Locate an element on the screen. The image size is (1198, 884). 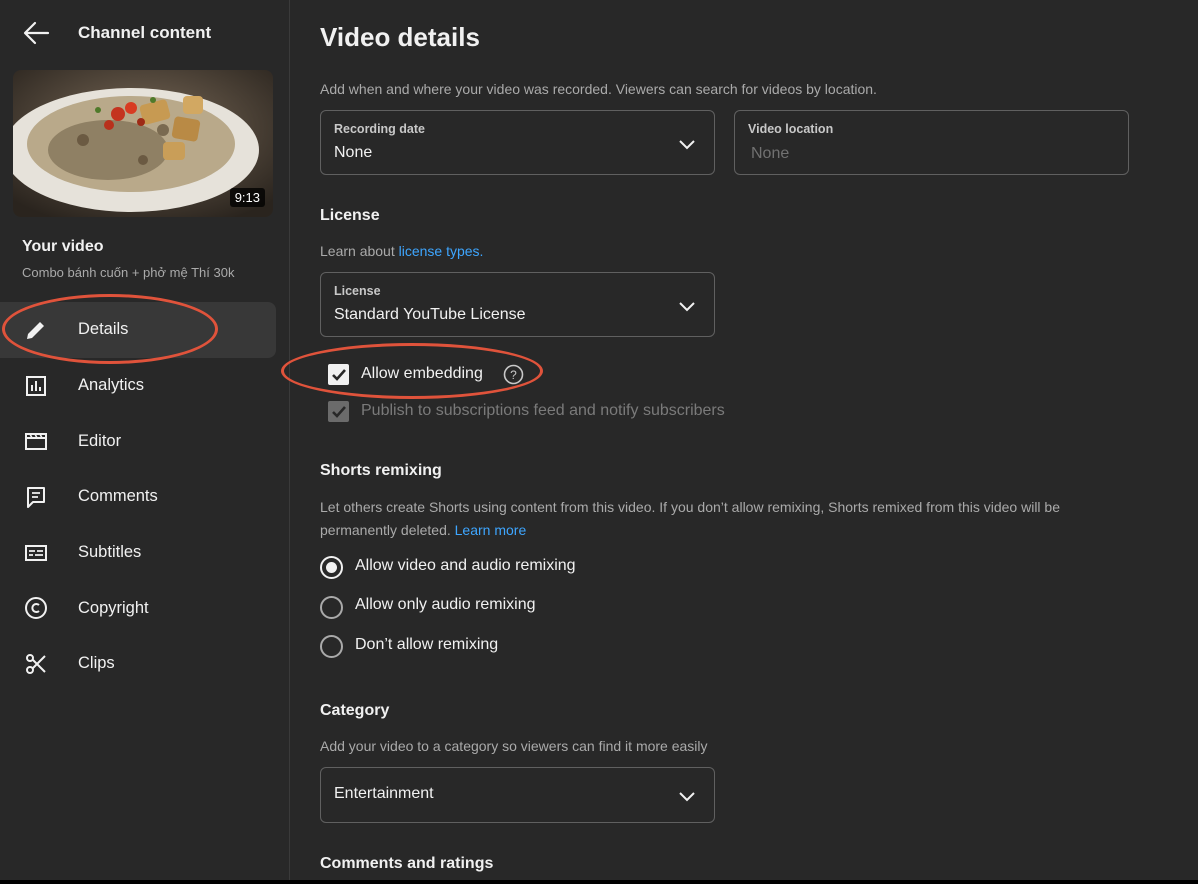
copyright-icon is located at coordinates (36, 608).